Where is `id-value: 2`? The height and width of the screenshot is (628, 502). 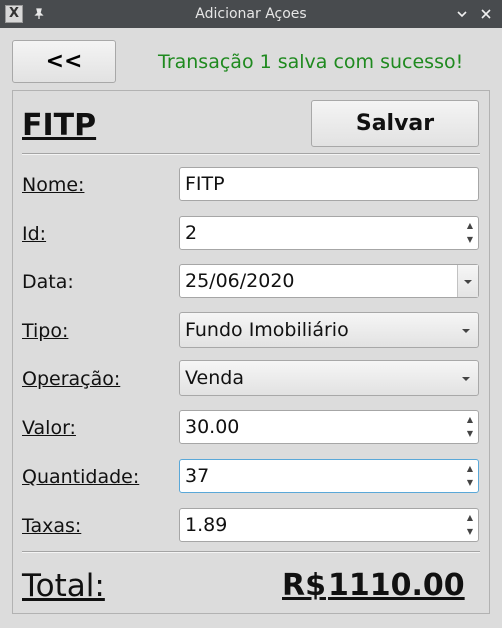
id-value: 2 is located at coordinates (191, 233).